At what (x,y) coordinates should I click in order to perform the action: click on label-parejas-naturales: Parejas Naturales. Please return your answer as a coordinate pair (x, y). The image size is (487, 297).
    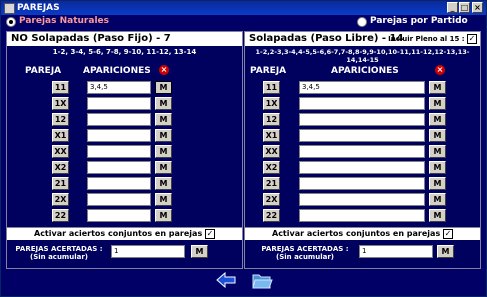
    Looking at the image, I should click on (64, 21).